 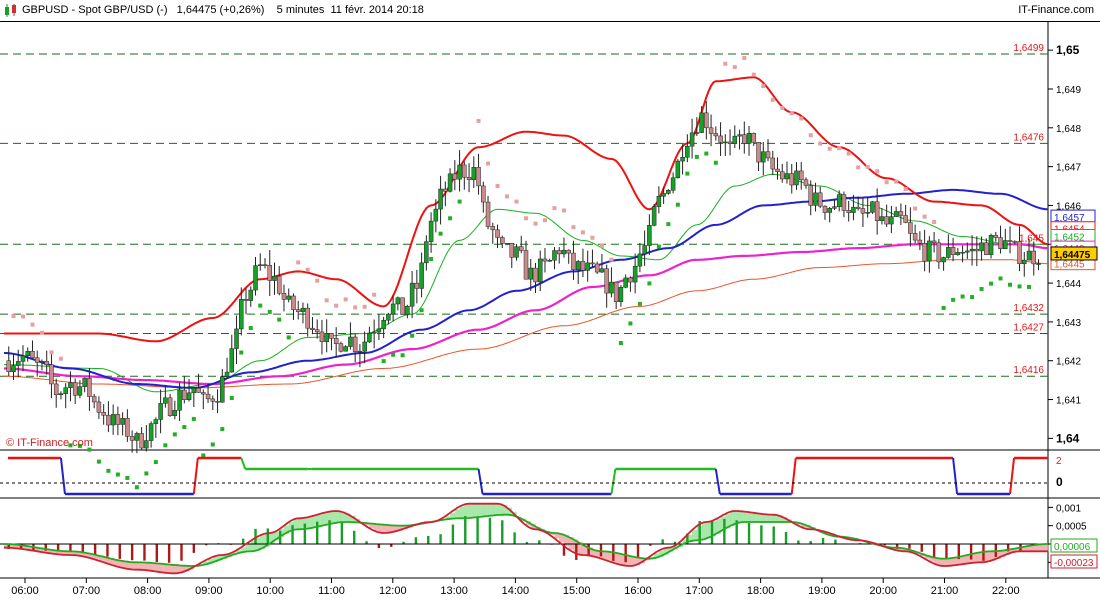 I want to click on time-tick-label: 07:00, so click(x=87, y=591).